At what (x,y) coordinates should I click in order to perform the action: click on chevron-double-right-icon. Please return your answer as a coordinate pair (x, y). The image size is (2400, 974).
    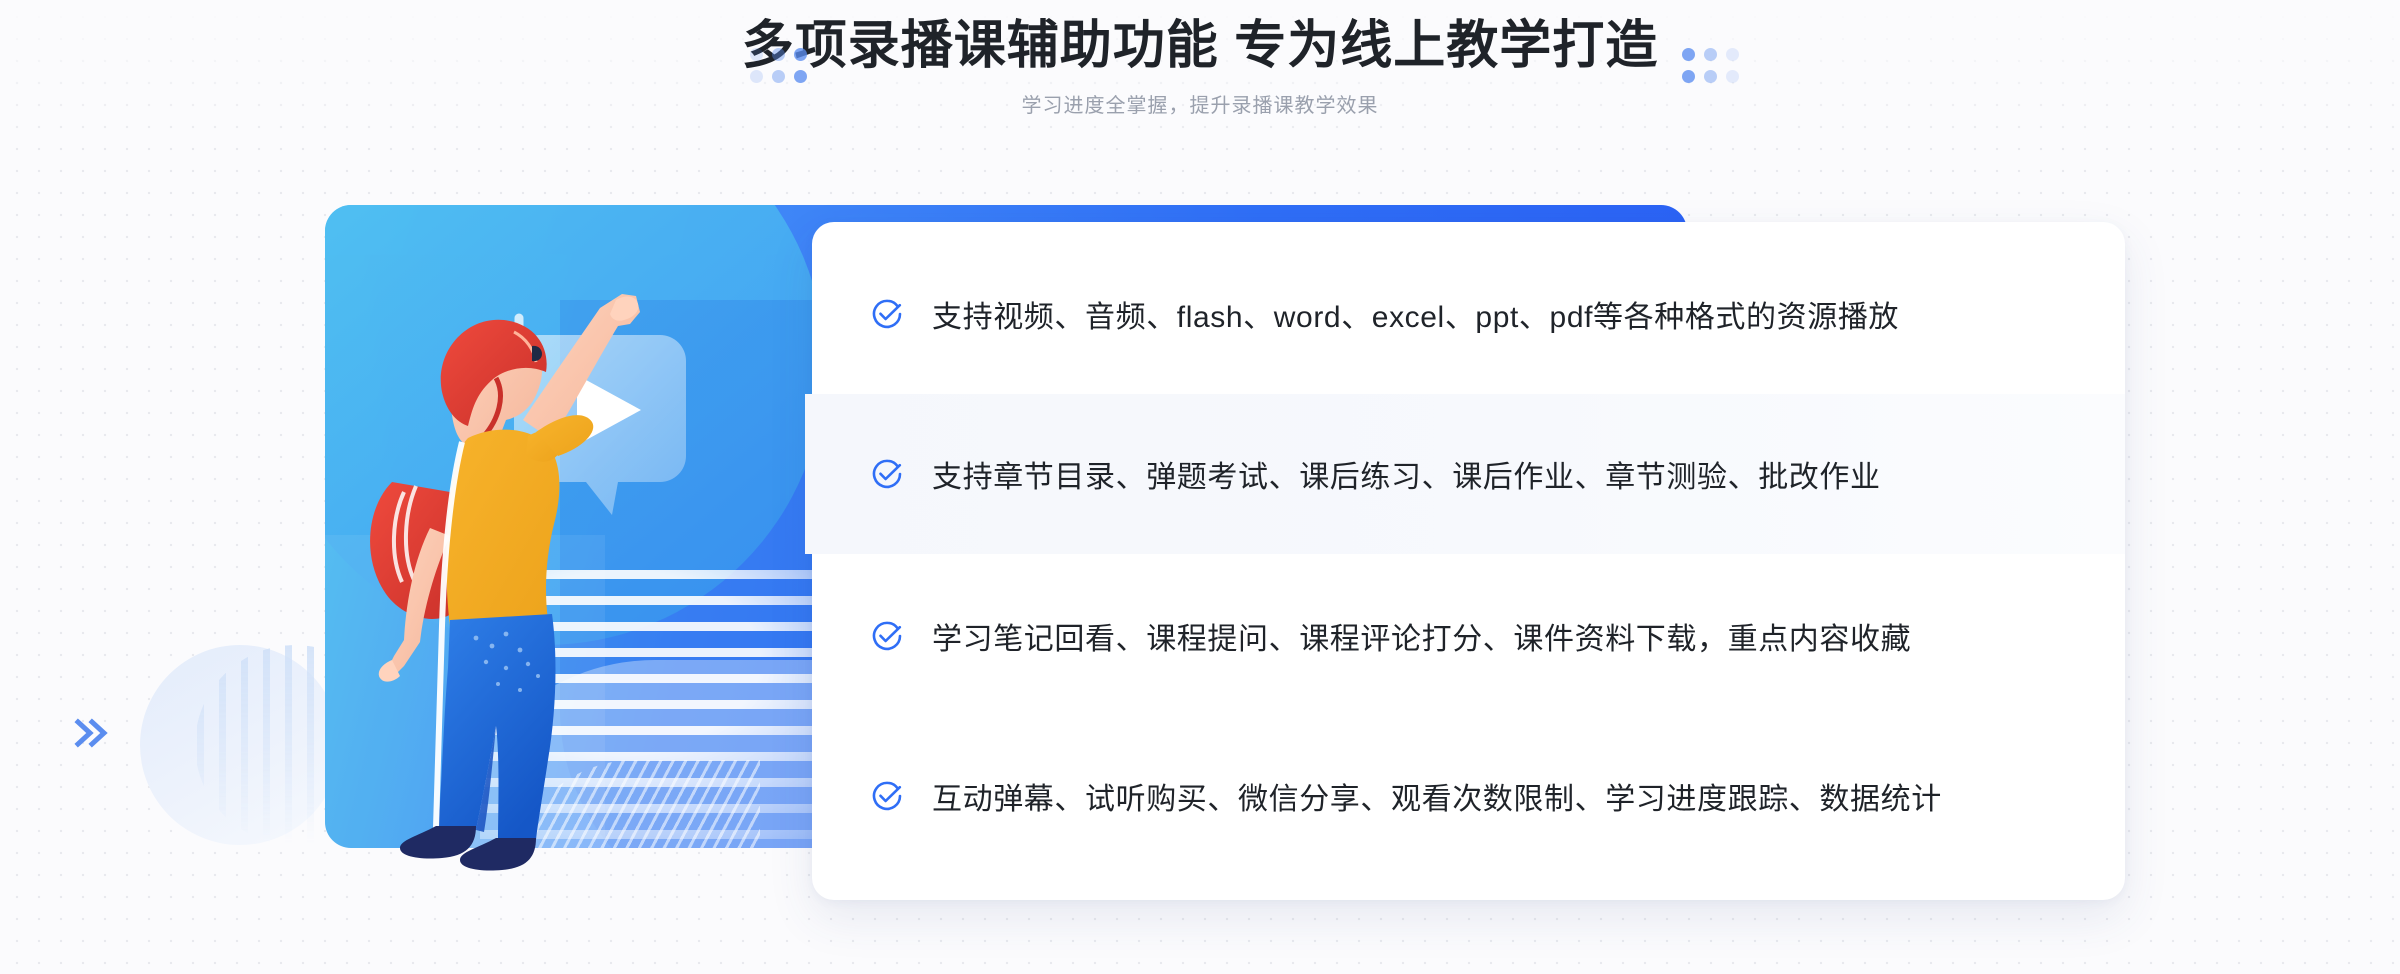
    Looking at the image, I should click on (92, 735).